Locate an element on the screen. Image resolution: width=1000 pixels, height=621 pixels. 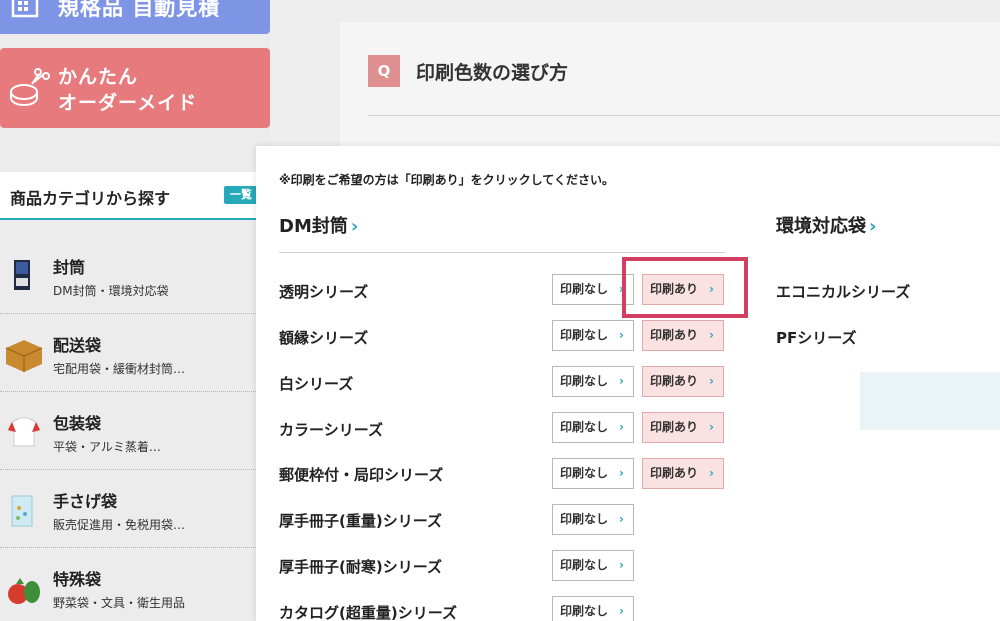
calculator-icon is located at coordinates (25, 9).